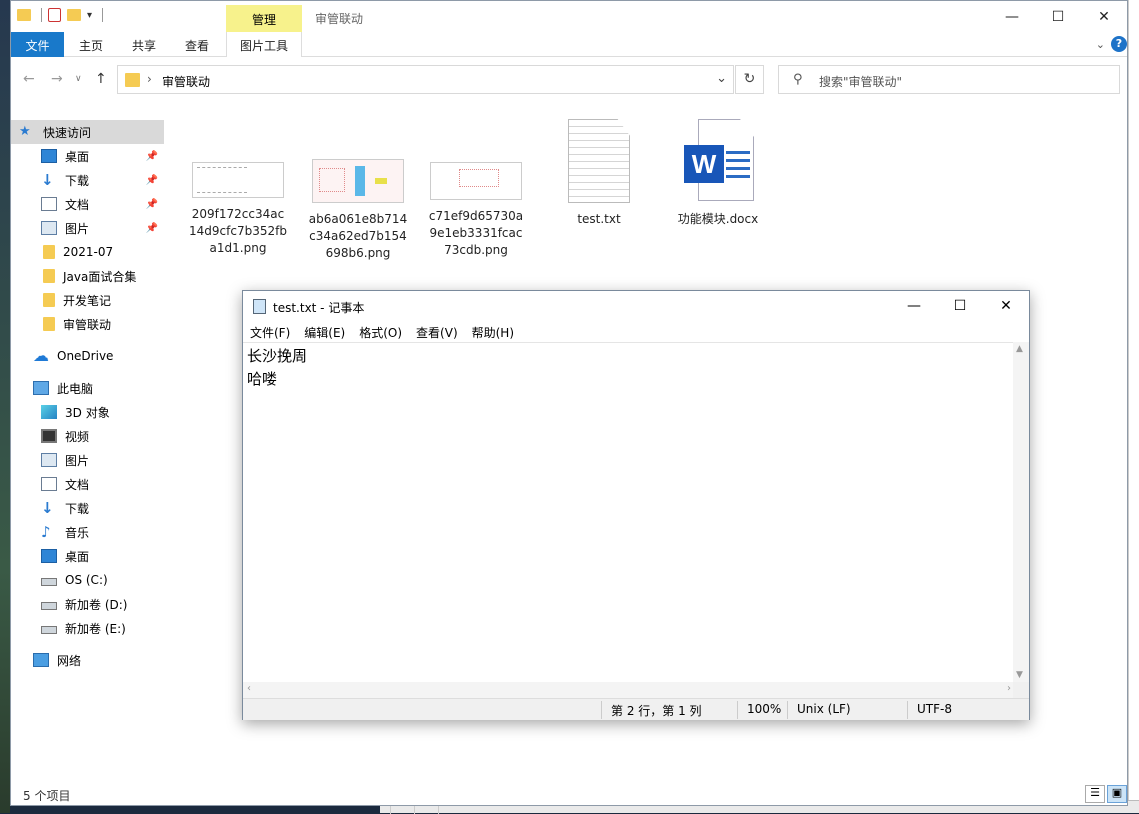 This screenshot has height=814, width=1139. What do you see at coordinates (721, 78) in the screenshot?
I see `chevron-down-icon: ⌄` at bounding box center [721, 78].